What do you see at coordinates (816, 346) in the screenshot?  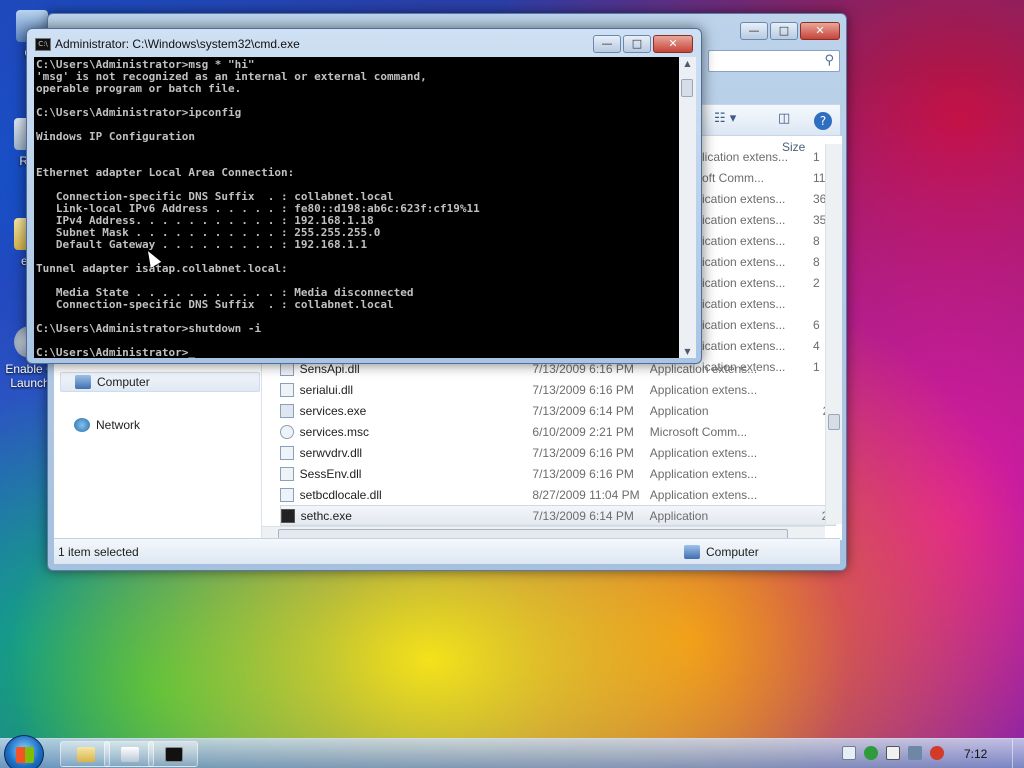 I see `file-size: 4` at bounding box center [816, 346].